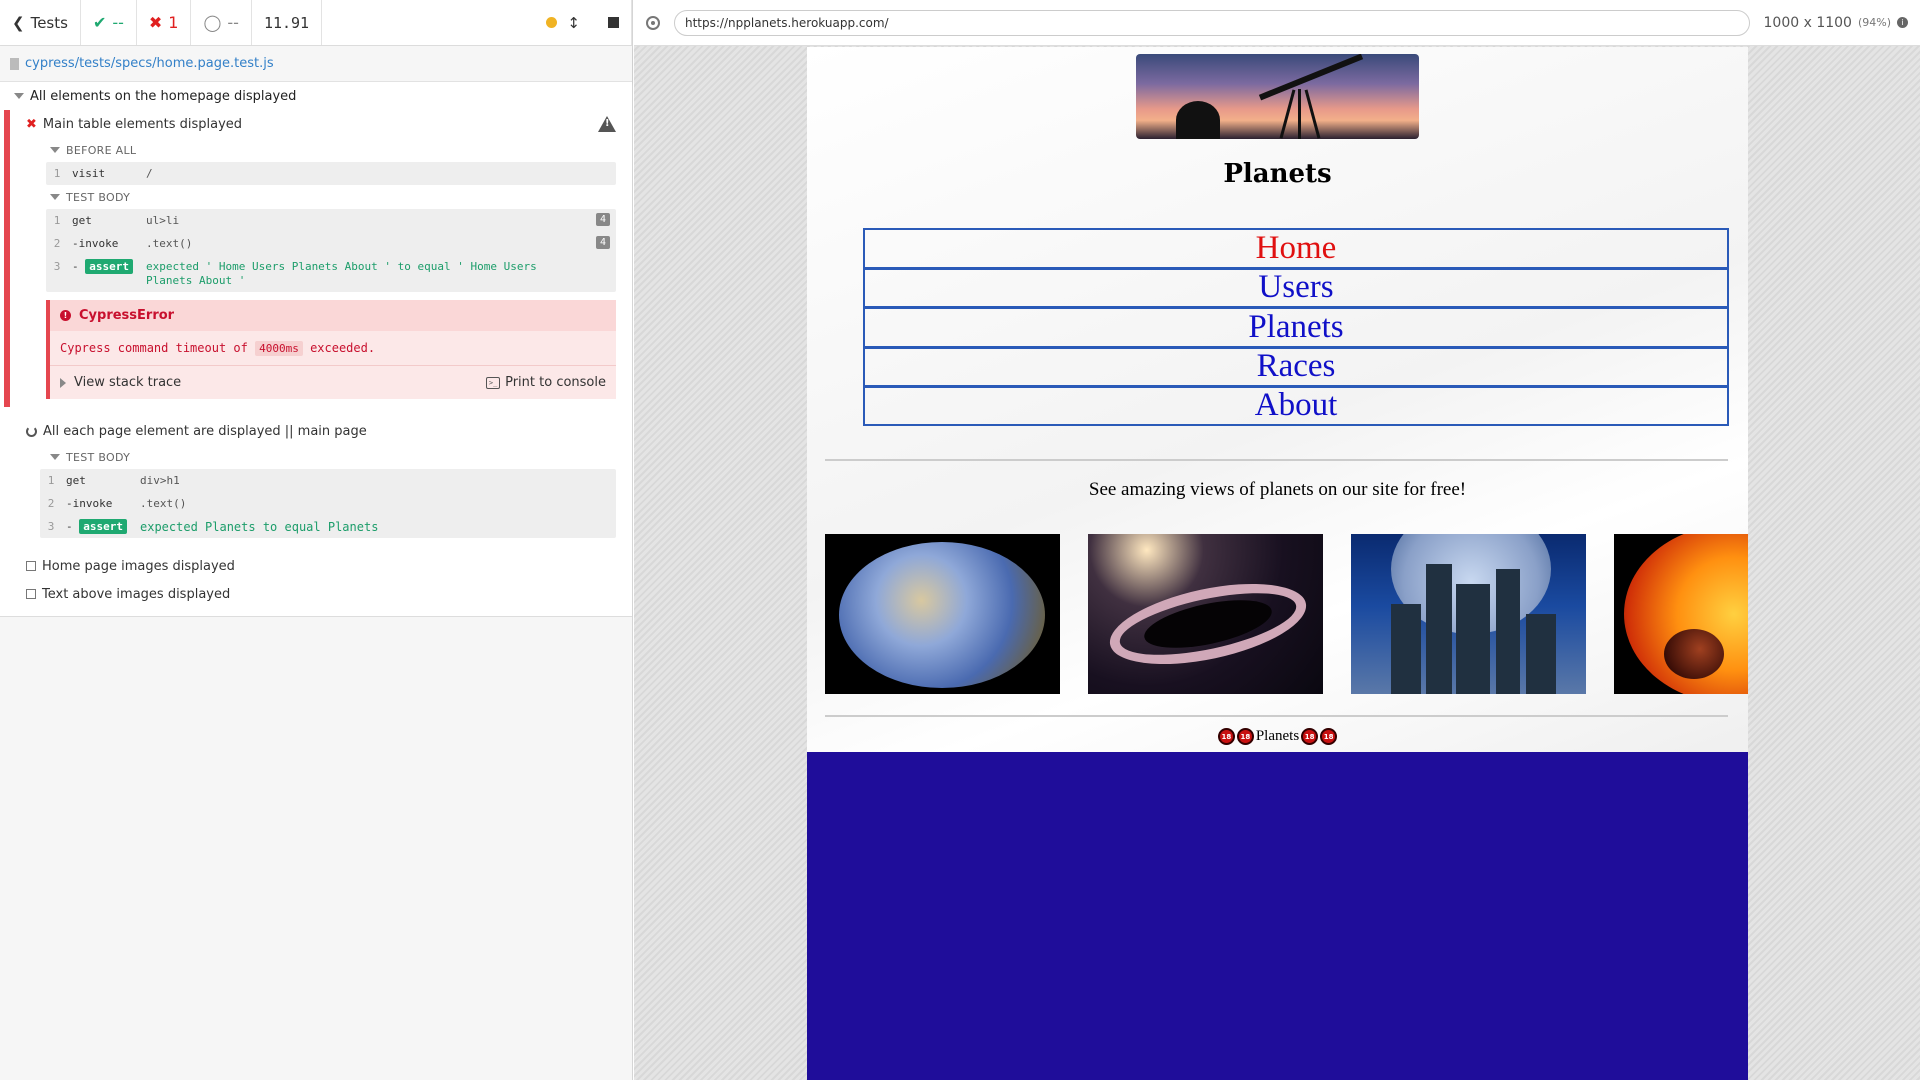 The height and width of the screenshot is (1080, 1920). Describe the element at coordinates (331, 220) in the screenshot. I see `command-row: 1 get ul>li 4` at that location.